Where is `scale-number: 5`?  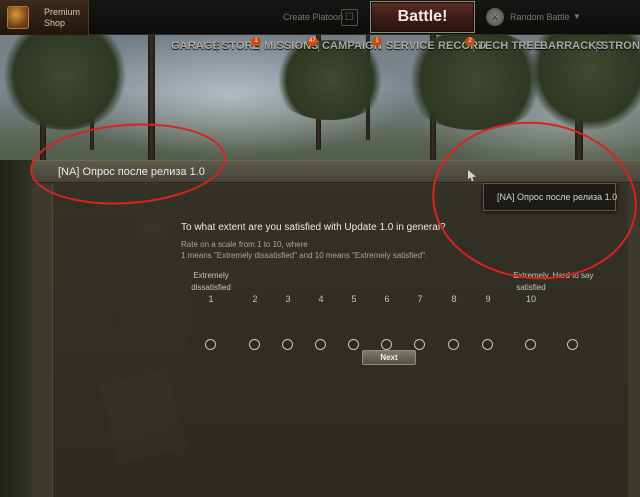 scale-number: 5 is located at coordinates (354, 299).